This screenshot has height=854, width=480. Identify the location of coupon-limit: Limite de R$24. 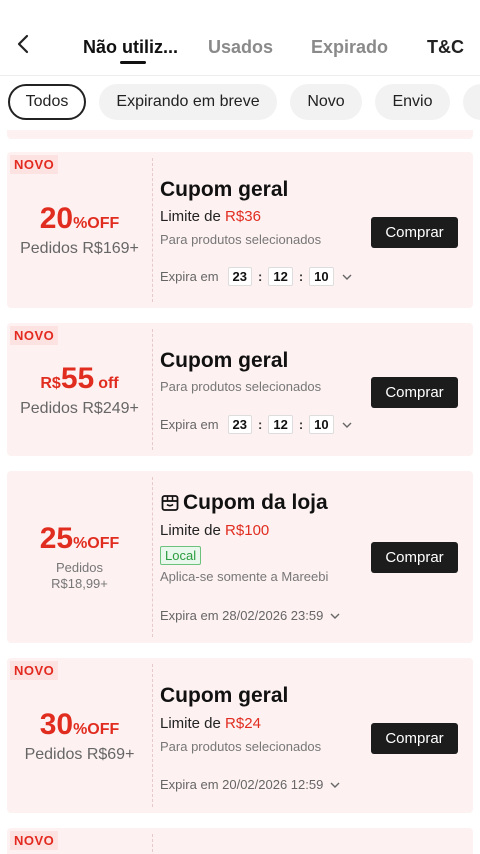
(210, 723).